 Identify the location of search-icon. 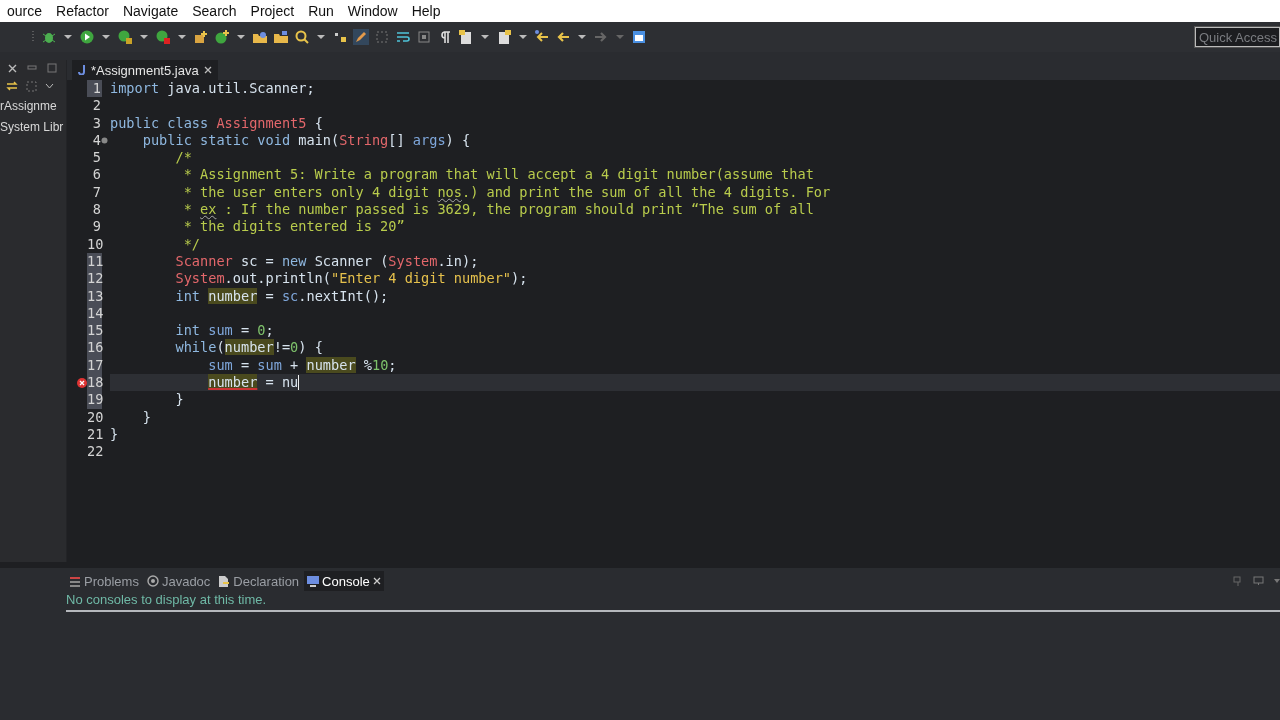
(302, 37).